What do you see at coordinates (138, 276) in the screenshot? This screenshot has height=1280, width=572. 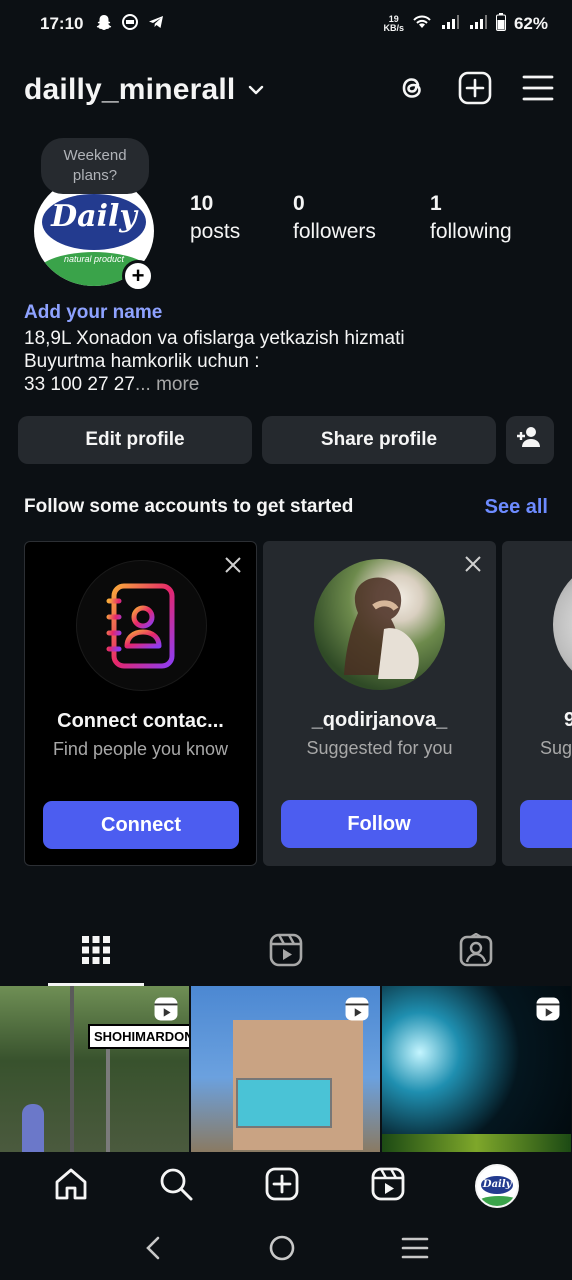 I see `add-story-button: +` at bounding box center [138, 276].